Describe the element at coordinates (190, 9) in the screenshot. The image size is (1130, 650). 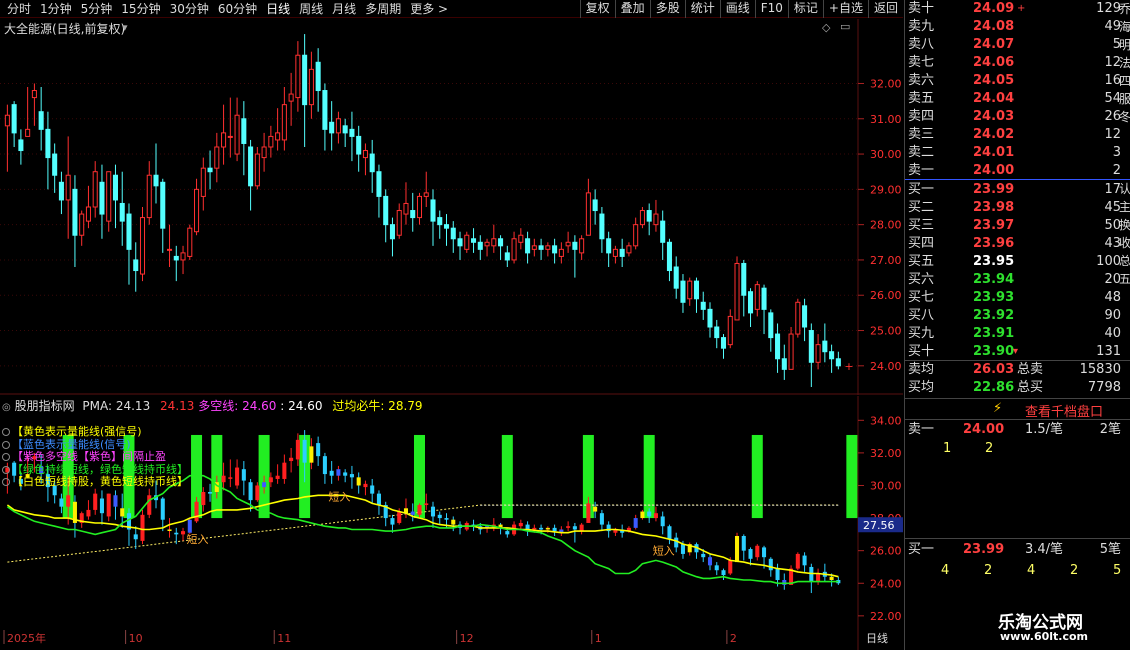
I see `period-tab: 30分钟` at that location.